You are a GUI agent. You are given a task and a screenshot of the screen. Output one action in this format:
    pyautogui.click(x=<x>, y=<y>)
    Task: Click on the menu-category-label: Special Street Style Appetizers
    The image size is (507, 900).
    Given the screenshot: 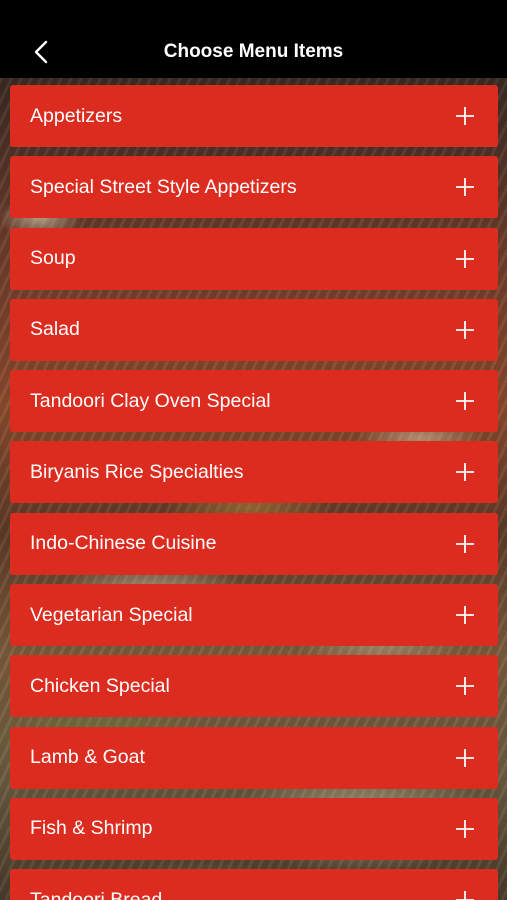 What is the action you would take?
    pyautogui.click(x=163, y=186)
    